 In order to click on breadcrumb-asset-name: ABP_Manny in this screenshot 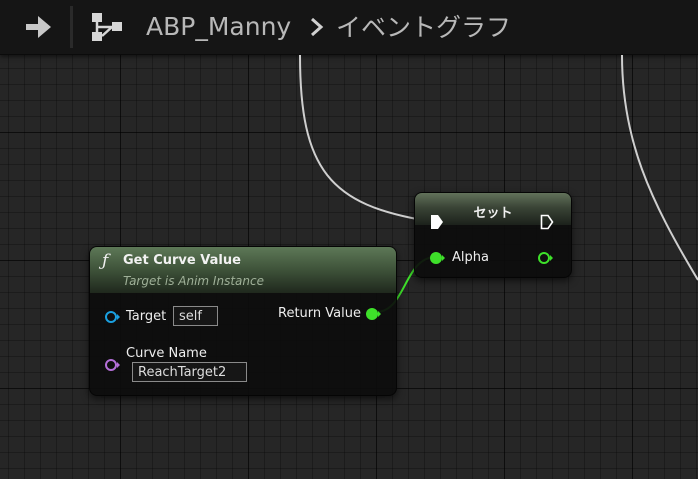, I will do `click(218, 26)`.